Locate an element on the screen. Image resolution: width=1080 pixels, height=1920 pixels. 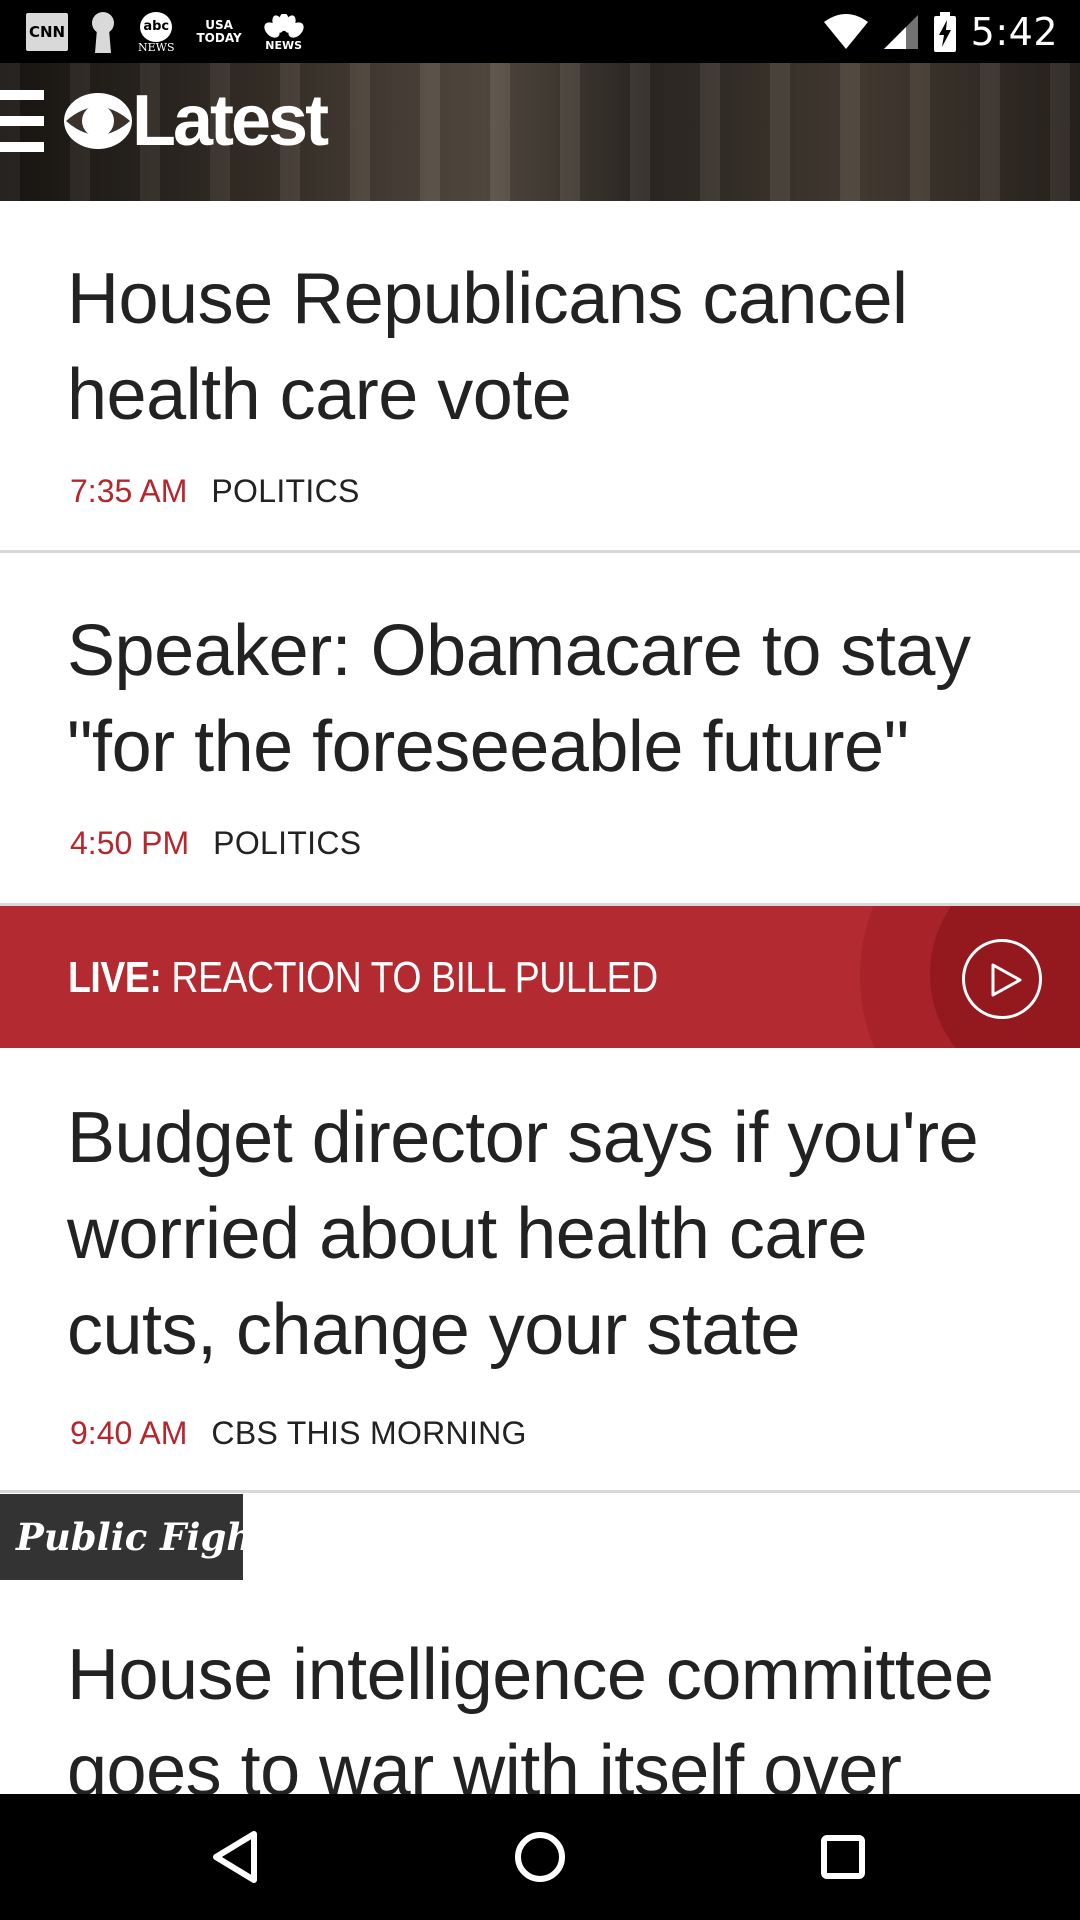
story-category: CBS THIS MORNING is located at coordinates (368, 1433).